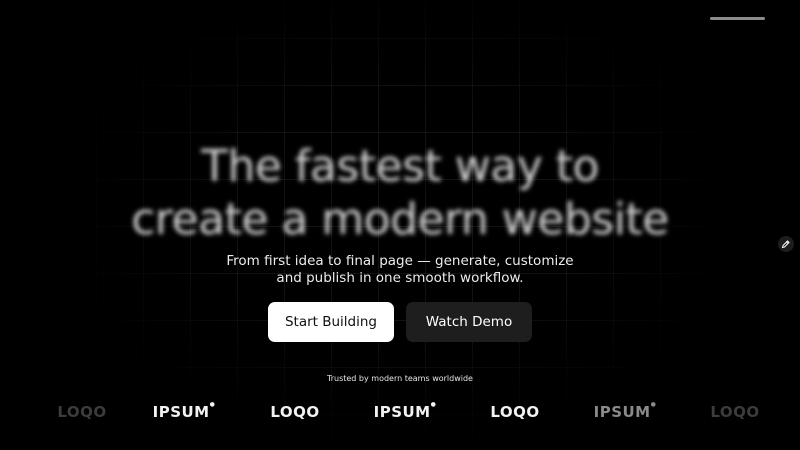 The width and height of the screenshot is (800, 450). Describe the element at coordinates (469, 322) in the screenshot. I see `watch-demo-button: Watch Demo` at that location.